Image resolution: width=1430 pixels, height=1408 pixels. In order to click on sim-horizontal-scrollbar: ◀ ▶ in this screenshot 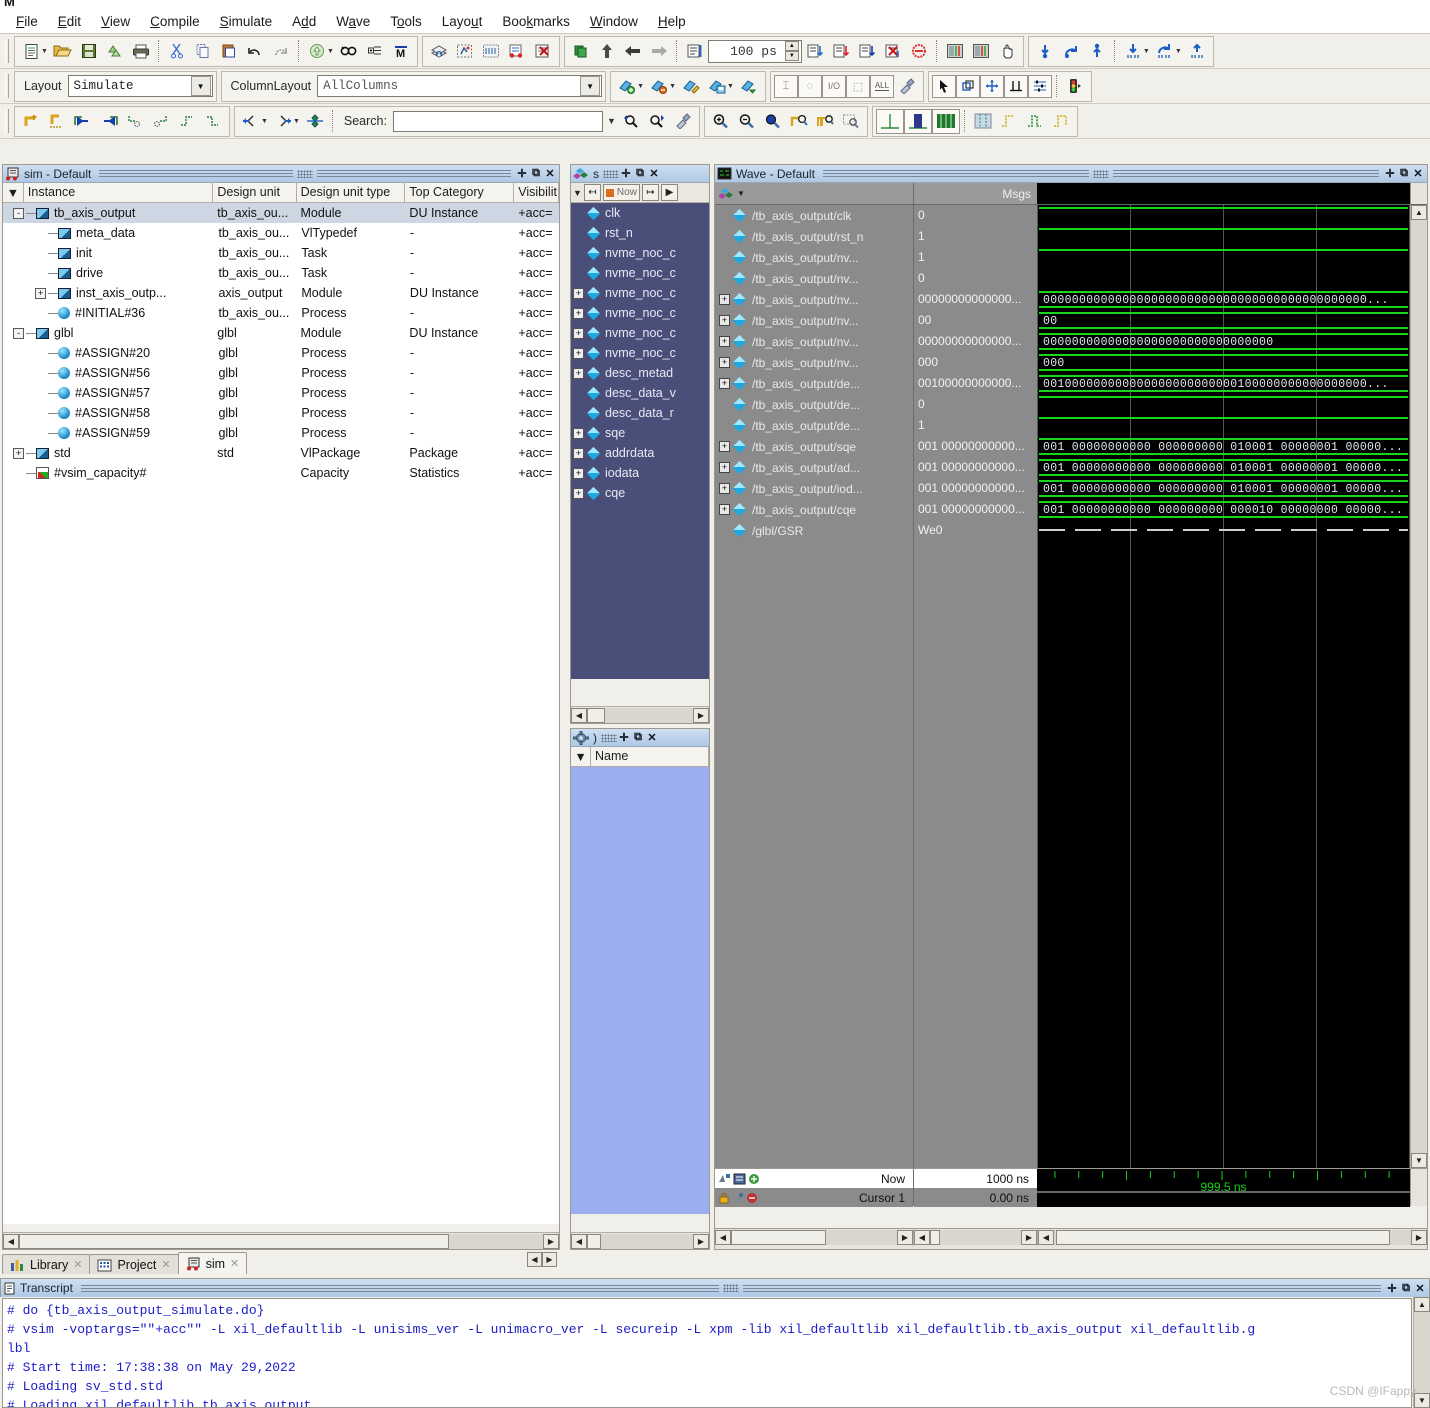, I will do `click(281, 1240)`.